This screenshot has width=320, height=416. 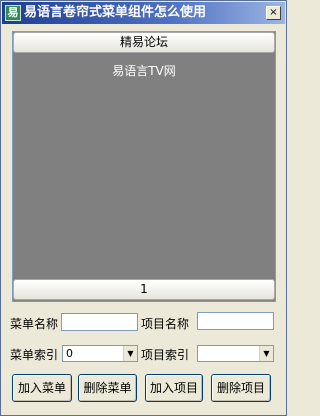 I want to click on item-index-select: ▼, so click(x=235, y=353).